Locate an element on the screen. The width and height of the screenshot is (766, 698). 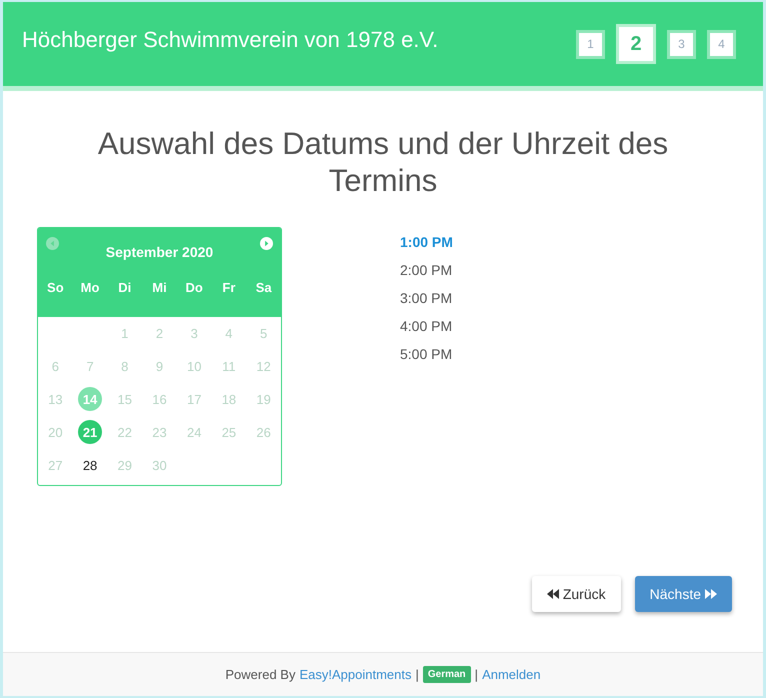
calendar-day: 16 is located at coordinates (159, 399).